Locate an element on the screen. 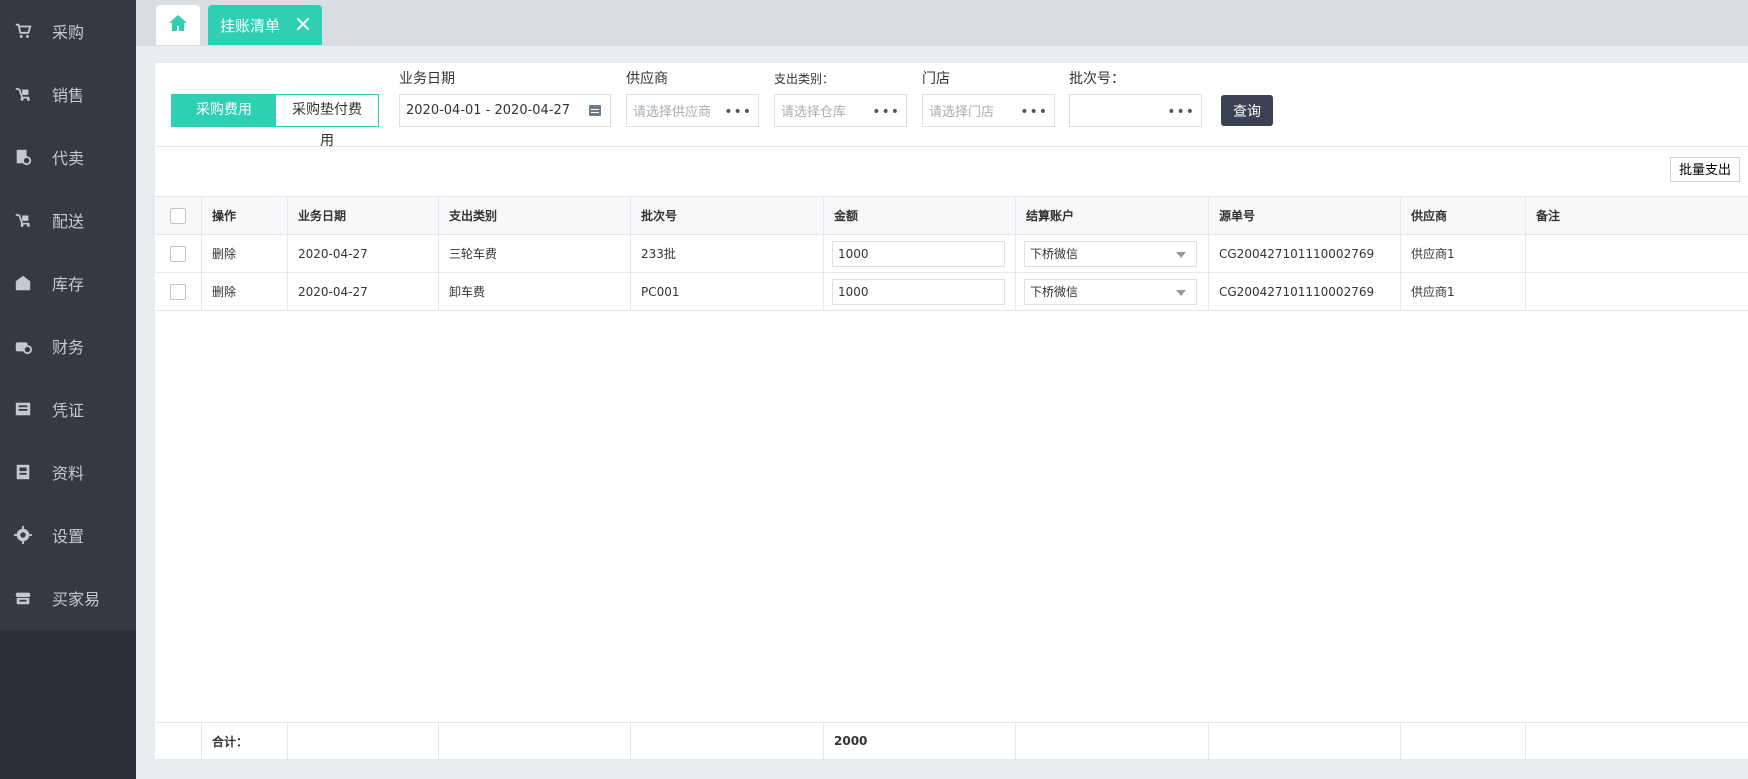 The image size is (1748, 779). amount-cell: 1000 is located at coordinates (920, 253).